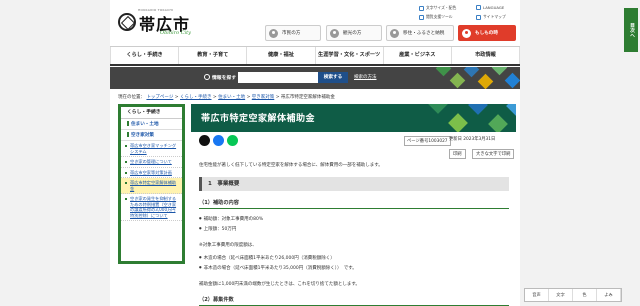  Describe the element at coordinates (475, 78) in the screenshot. I see `decorative-pattern` at that location.